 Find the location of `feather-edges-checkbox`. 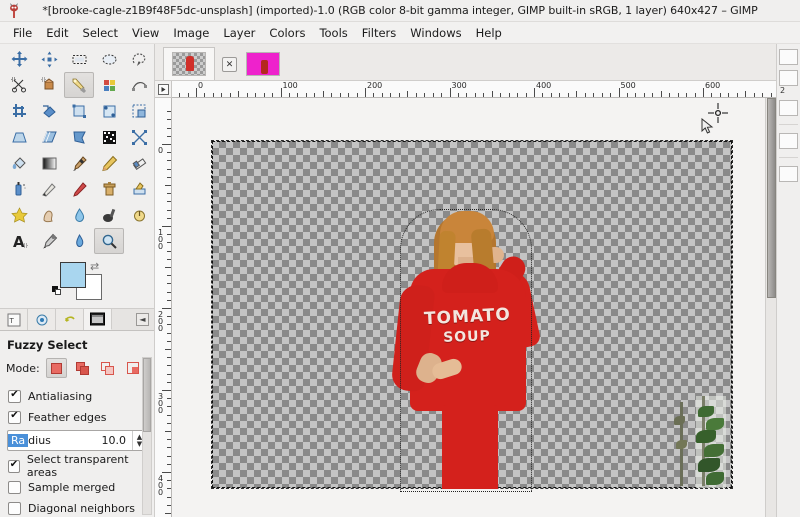

feather-edges-checkbox is located at coordinates (14, 417).